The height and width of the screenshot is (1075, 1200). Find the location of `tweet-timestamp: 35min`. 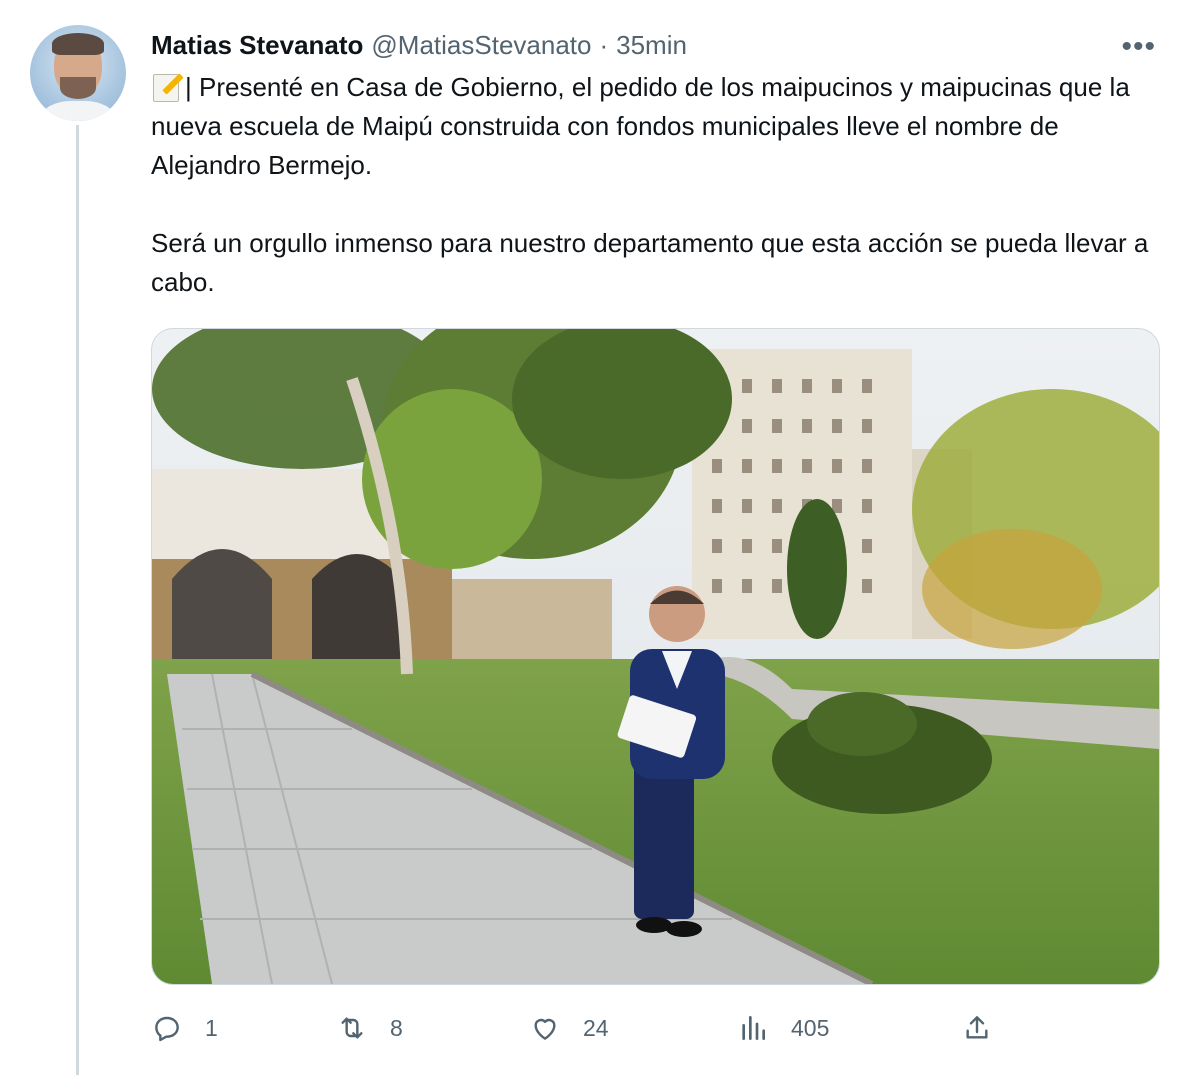

tweet-timestamp: 35min is located at coordinates (651, 45).